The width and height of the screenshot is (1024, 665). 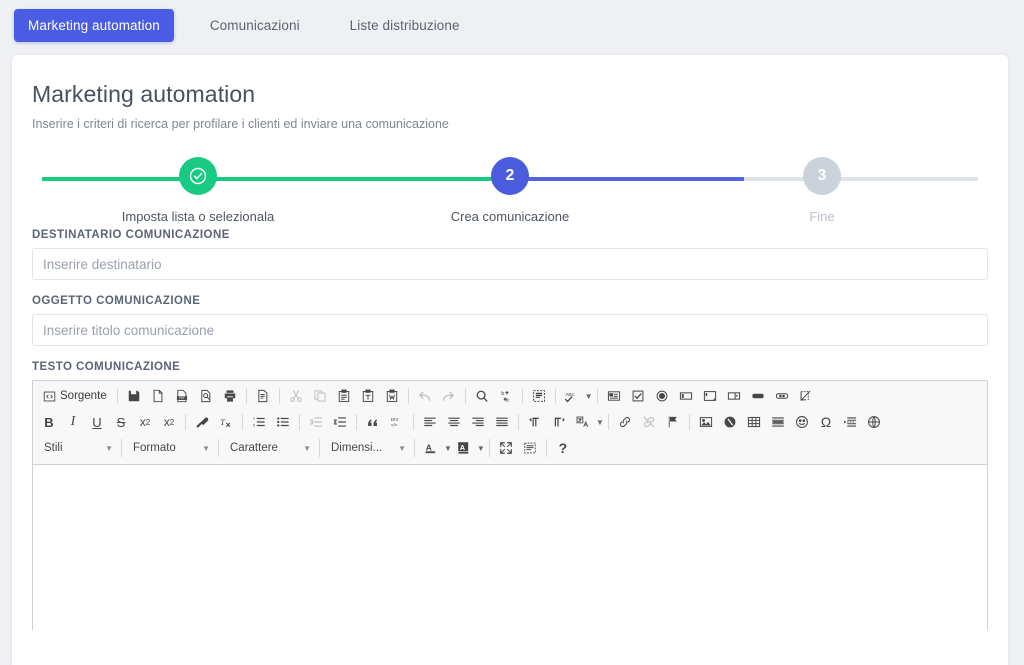 I want to click on blockquote-icon, so click(x=373, y=422).